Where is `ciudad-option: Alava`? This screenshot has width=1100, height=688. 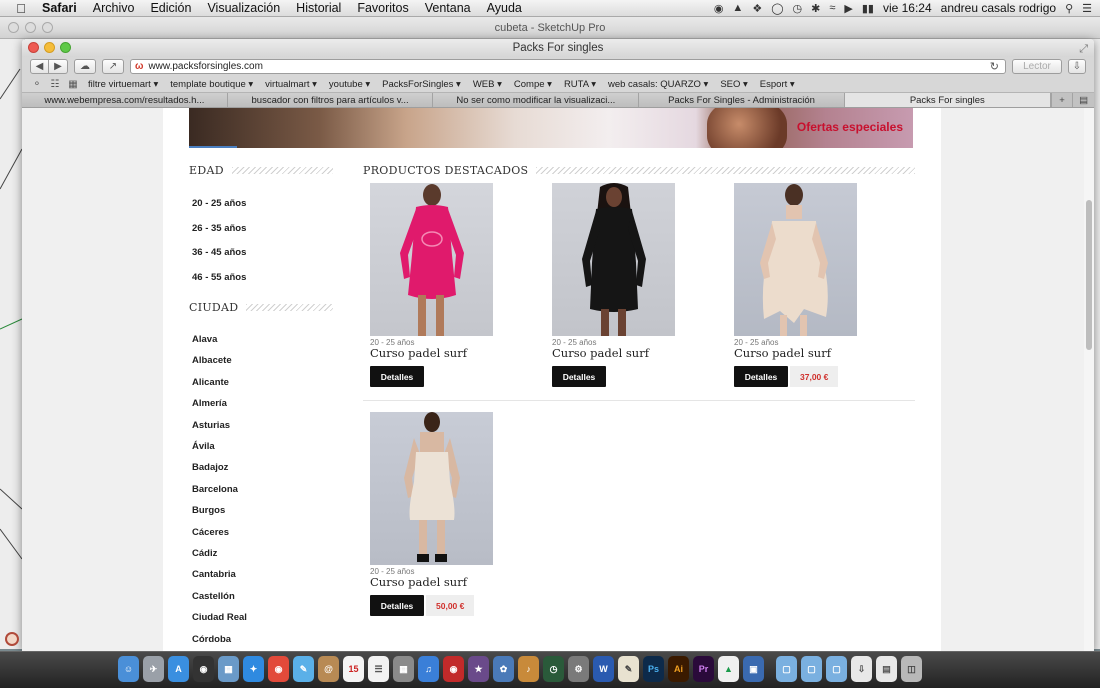 ciudad-option: Alava is located at coordinates (219, 339).